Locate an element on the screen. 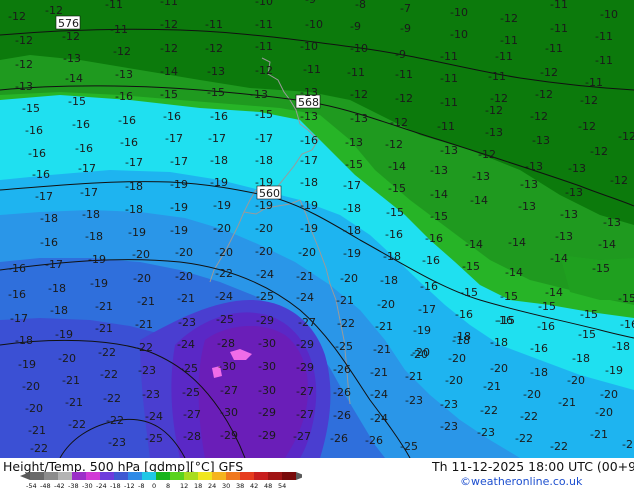 This screenshot has width=634, height=490. colorbar-tick-label: -18 is located at coordinates (115, 486).